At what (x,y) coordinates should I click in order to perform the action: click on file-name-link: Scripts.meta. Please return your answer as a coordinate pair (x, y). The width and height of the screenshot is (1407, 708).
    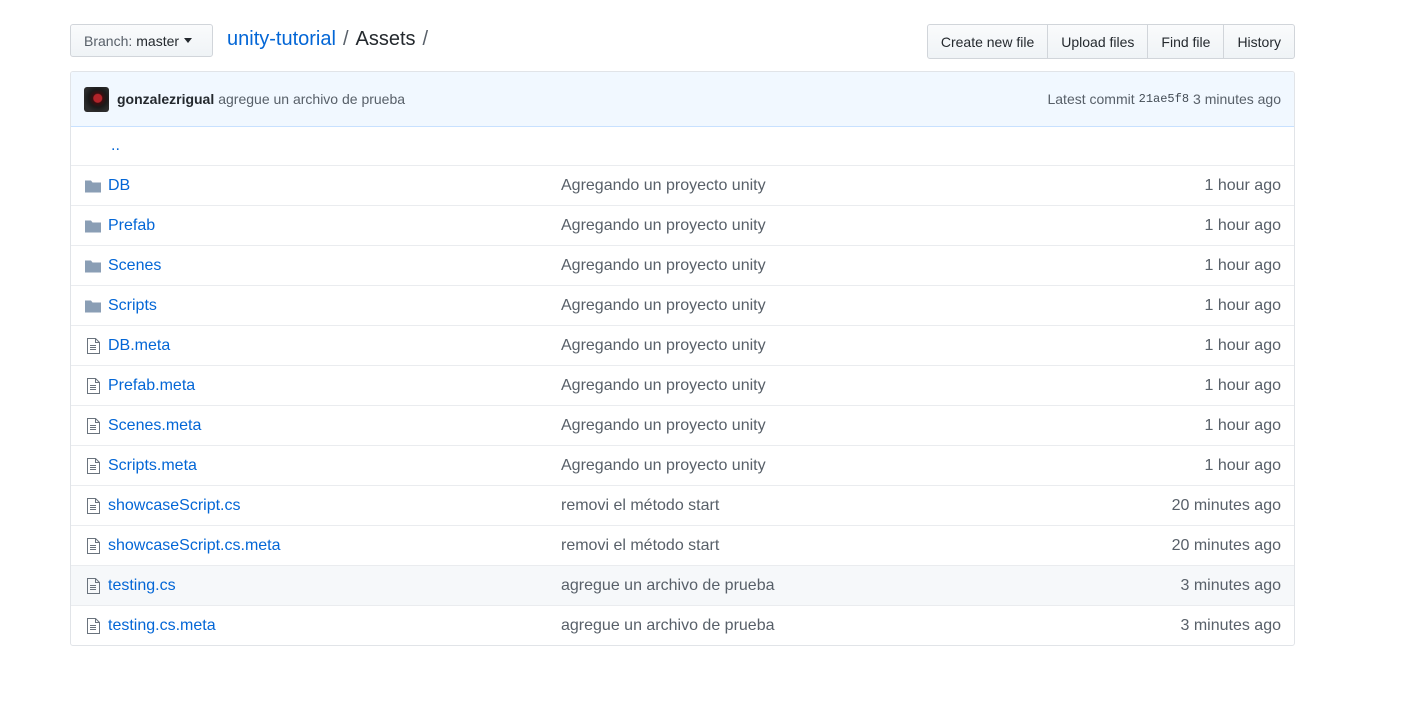
    Looking at the image, I should click on (152, 466).